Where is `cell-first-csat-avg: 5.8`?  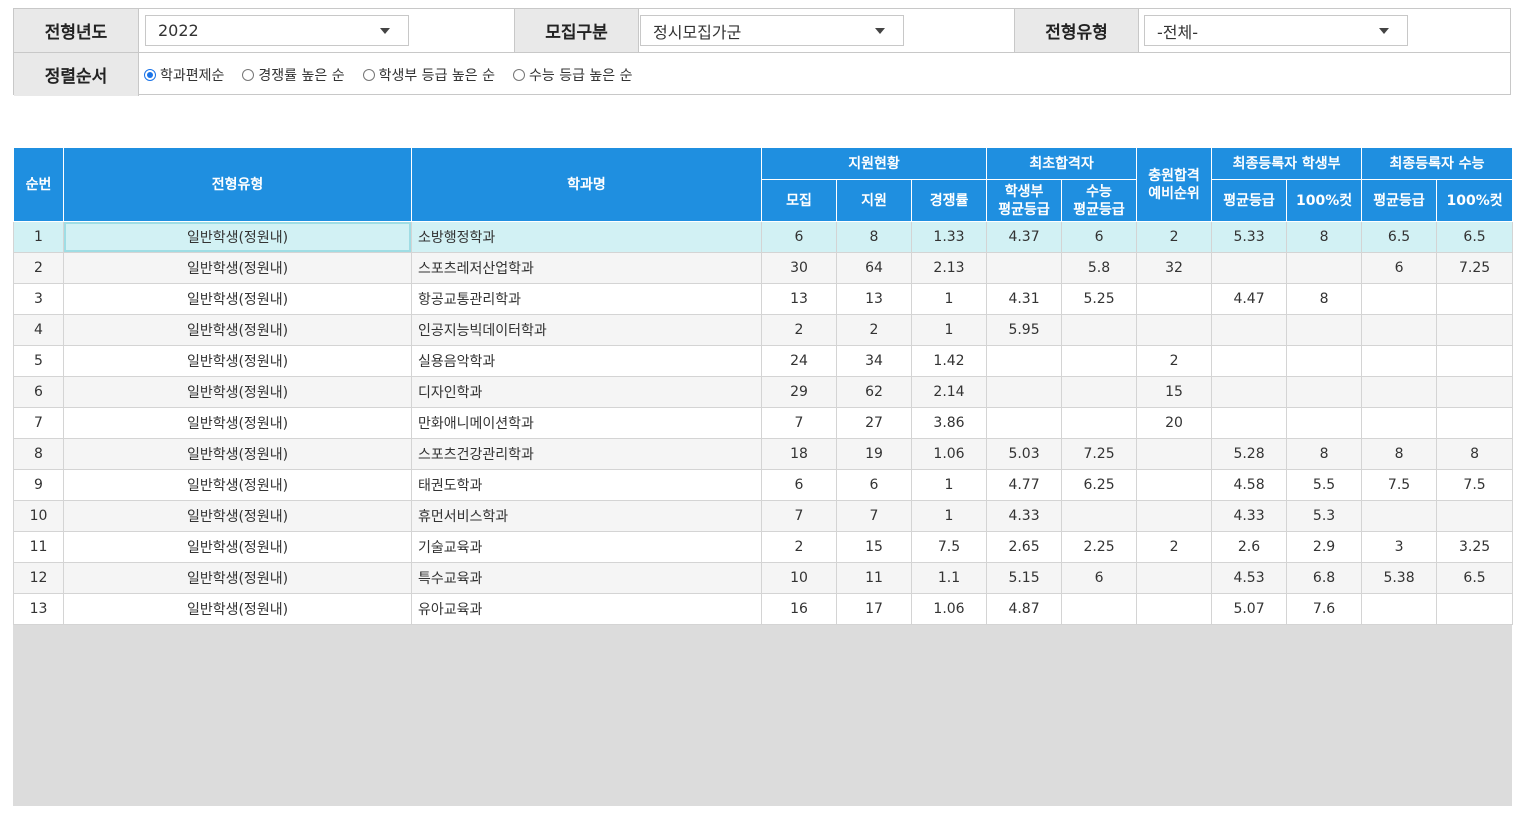
cell-first-csat-avg: 5.8 is located at coordinates (1099, 268).